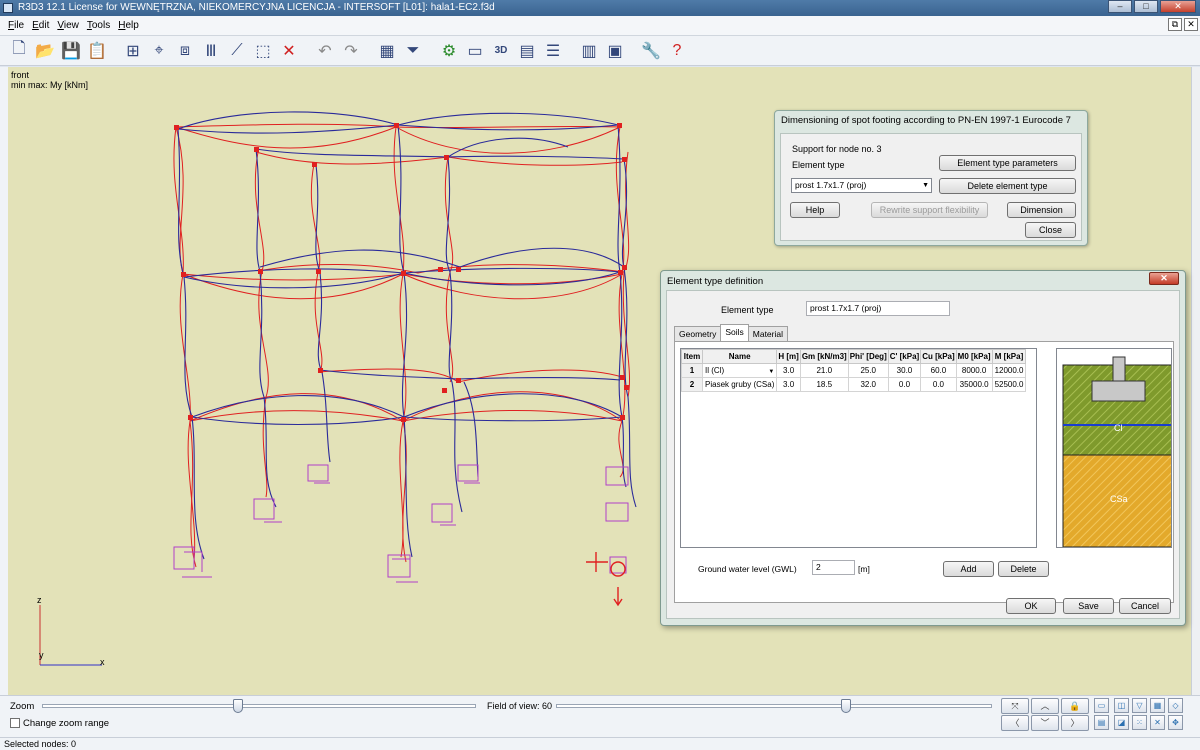 This screenshot has height=750, width=1200. Describe the element at coordinates (1175, 705) in the screenshot. I see `view-iso-icon: ◇` at that location.